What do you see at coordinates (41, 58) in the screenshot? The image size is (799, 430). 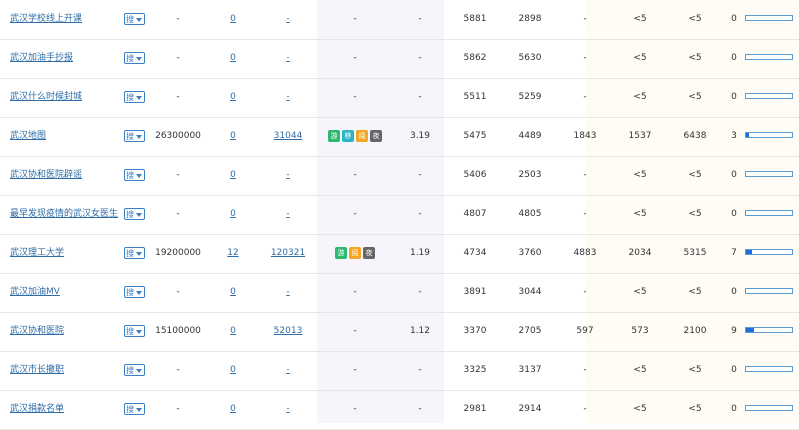 I see `keyword-link: 武汉加油手抄报` at bounding box center [41, 58].